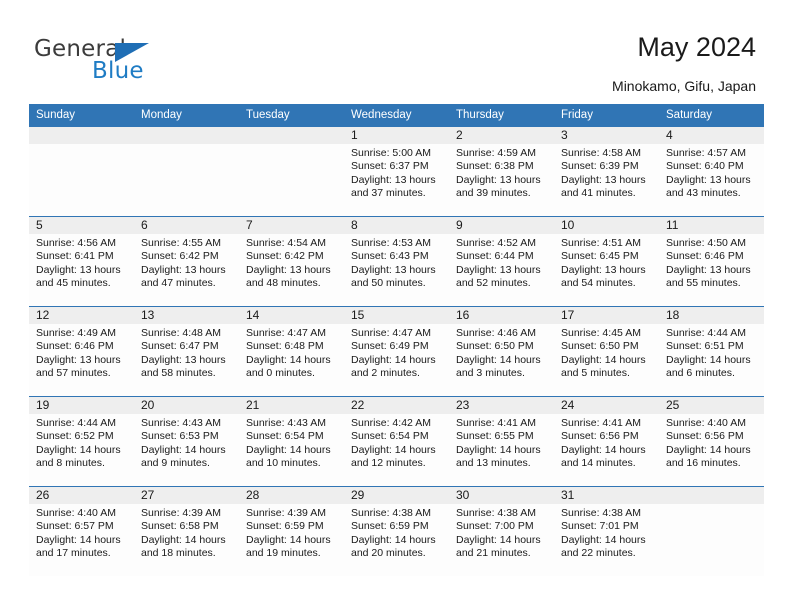  I want to click on sunset-text: Sunset: 6:57 PM, so click(75, 526).